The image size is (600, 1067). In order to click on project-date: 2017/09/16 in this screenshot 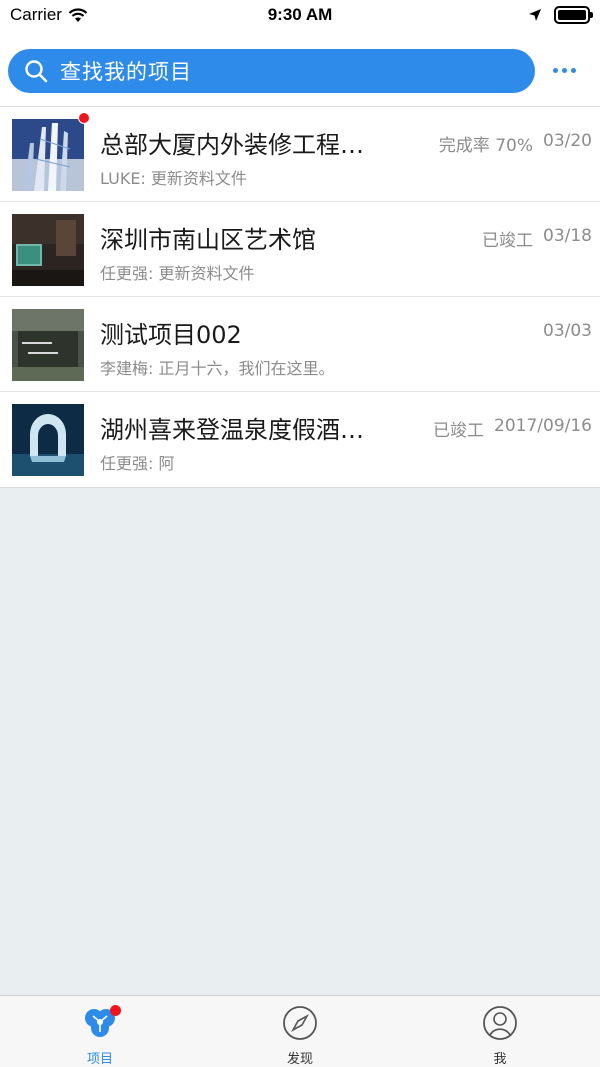, I will do `click(543, 426)`.